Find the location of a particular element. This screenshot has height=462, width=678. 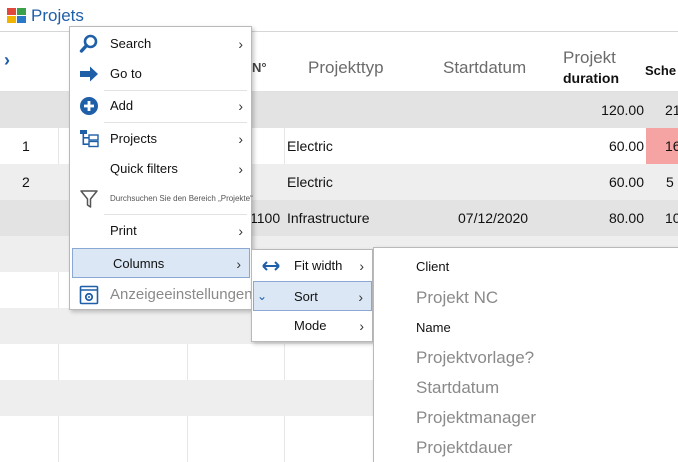

cell-duration: 80.00 is located at coordinates (626, 218).